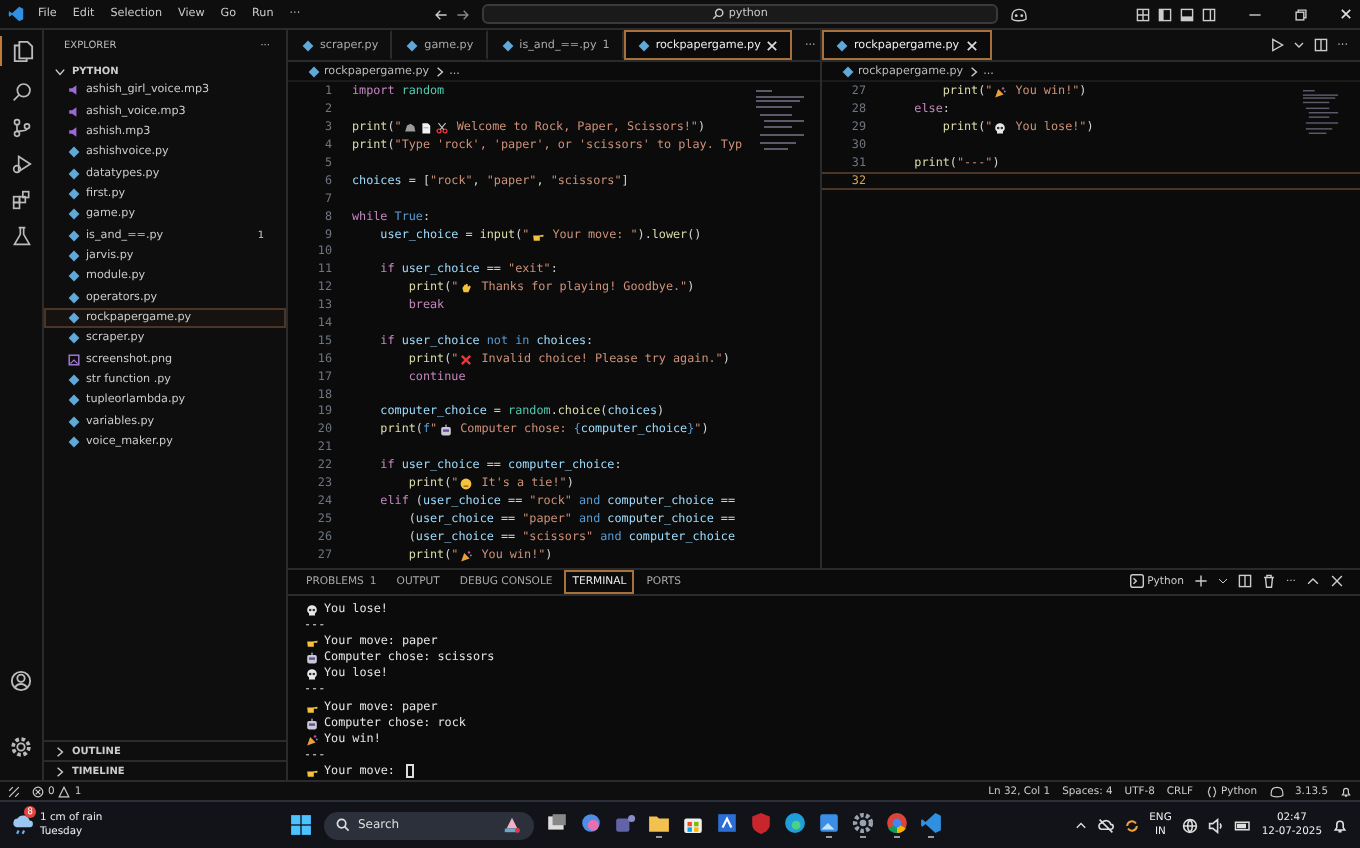 The image size is (1360, 848). Describe the element at coordinates (1215, 825) in the screenshot. I see `speaker-icon` at that location.